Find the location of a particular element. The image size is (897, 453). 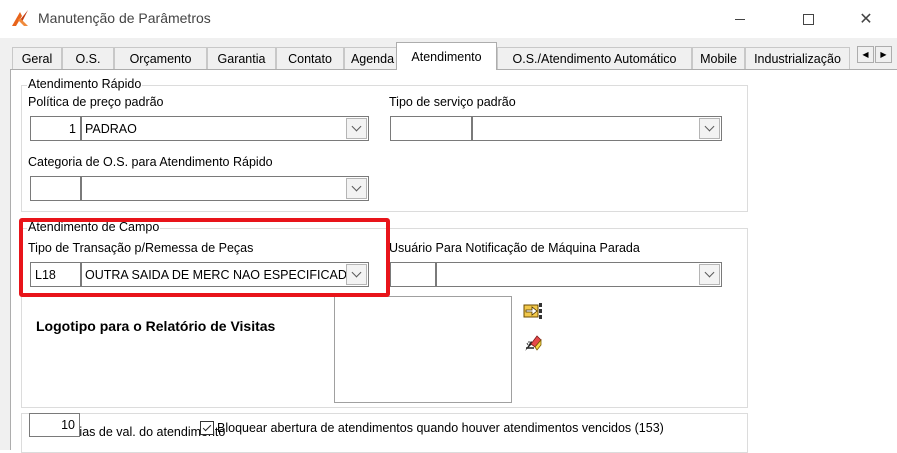

tab-orcamento: Orçamento is located at coordinates (160, 58).